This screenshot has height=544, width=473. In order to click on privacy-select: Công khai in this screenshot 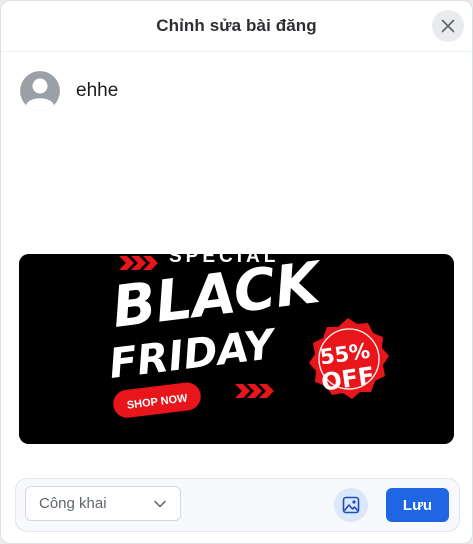, I will do `click(103, 503)`.